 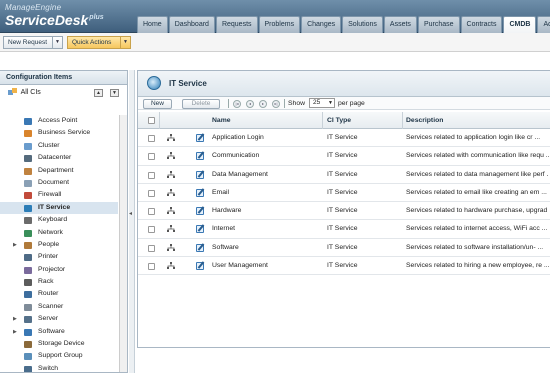 What do you see at coordinates (240, 266) in the screenshot?
I see `ci-name: User Management` at bounding box center [240, 266].